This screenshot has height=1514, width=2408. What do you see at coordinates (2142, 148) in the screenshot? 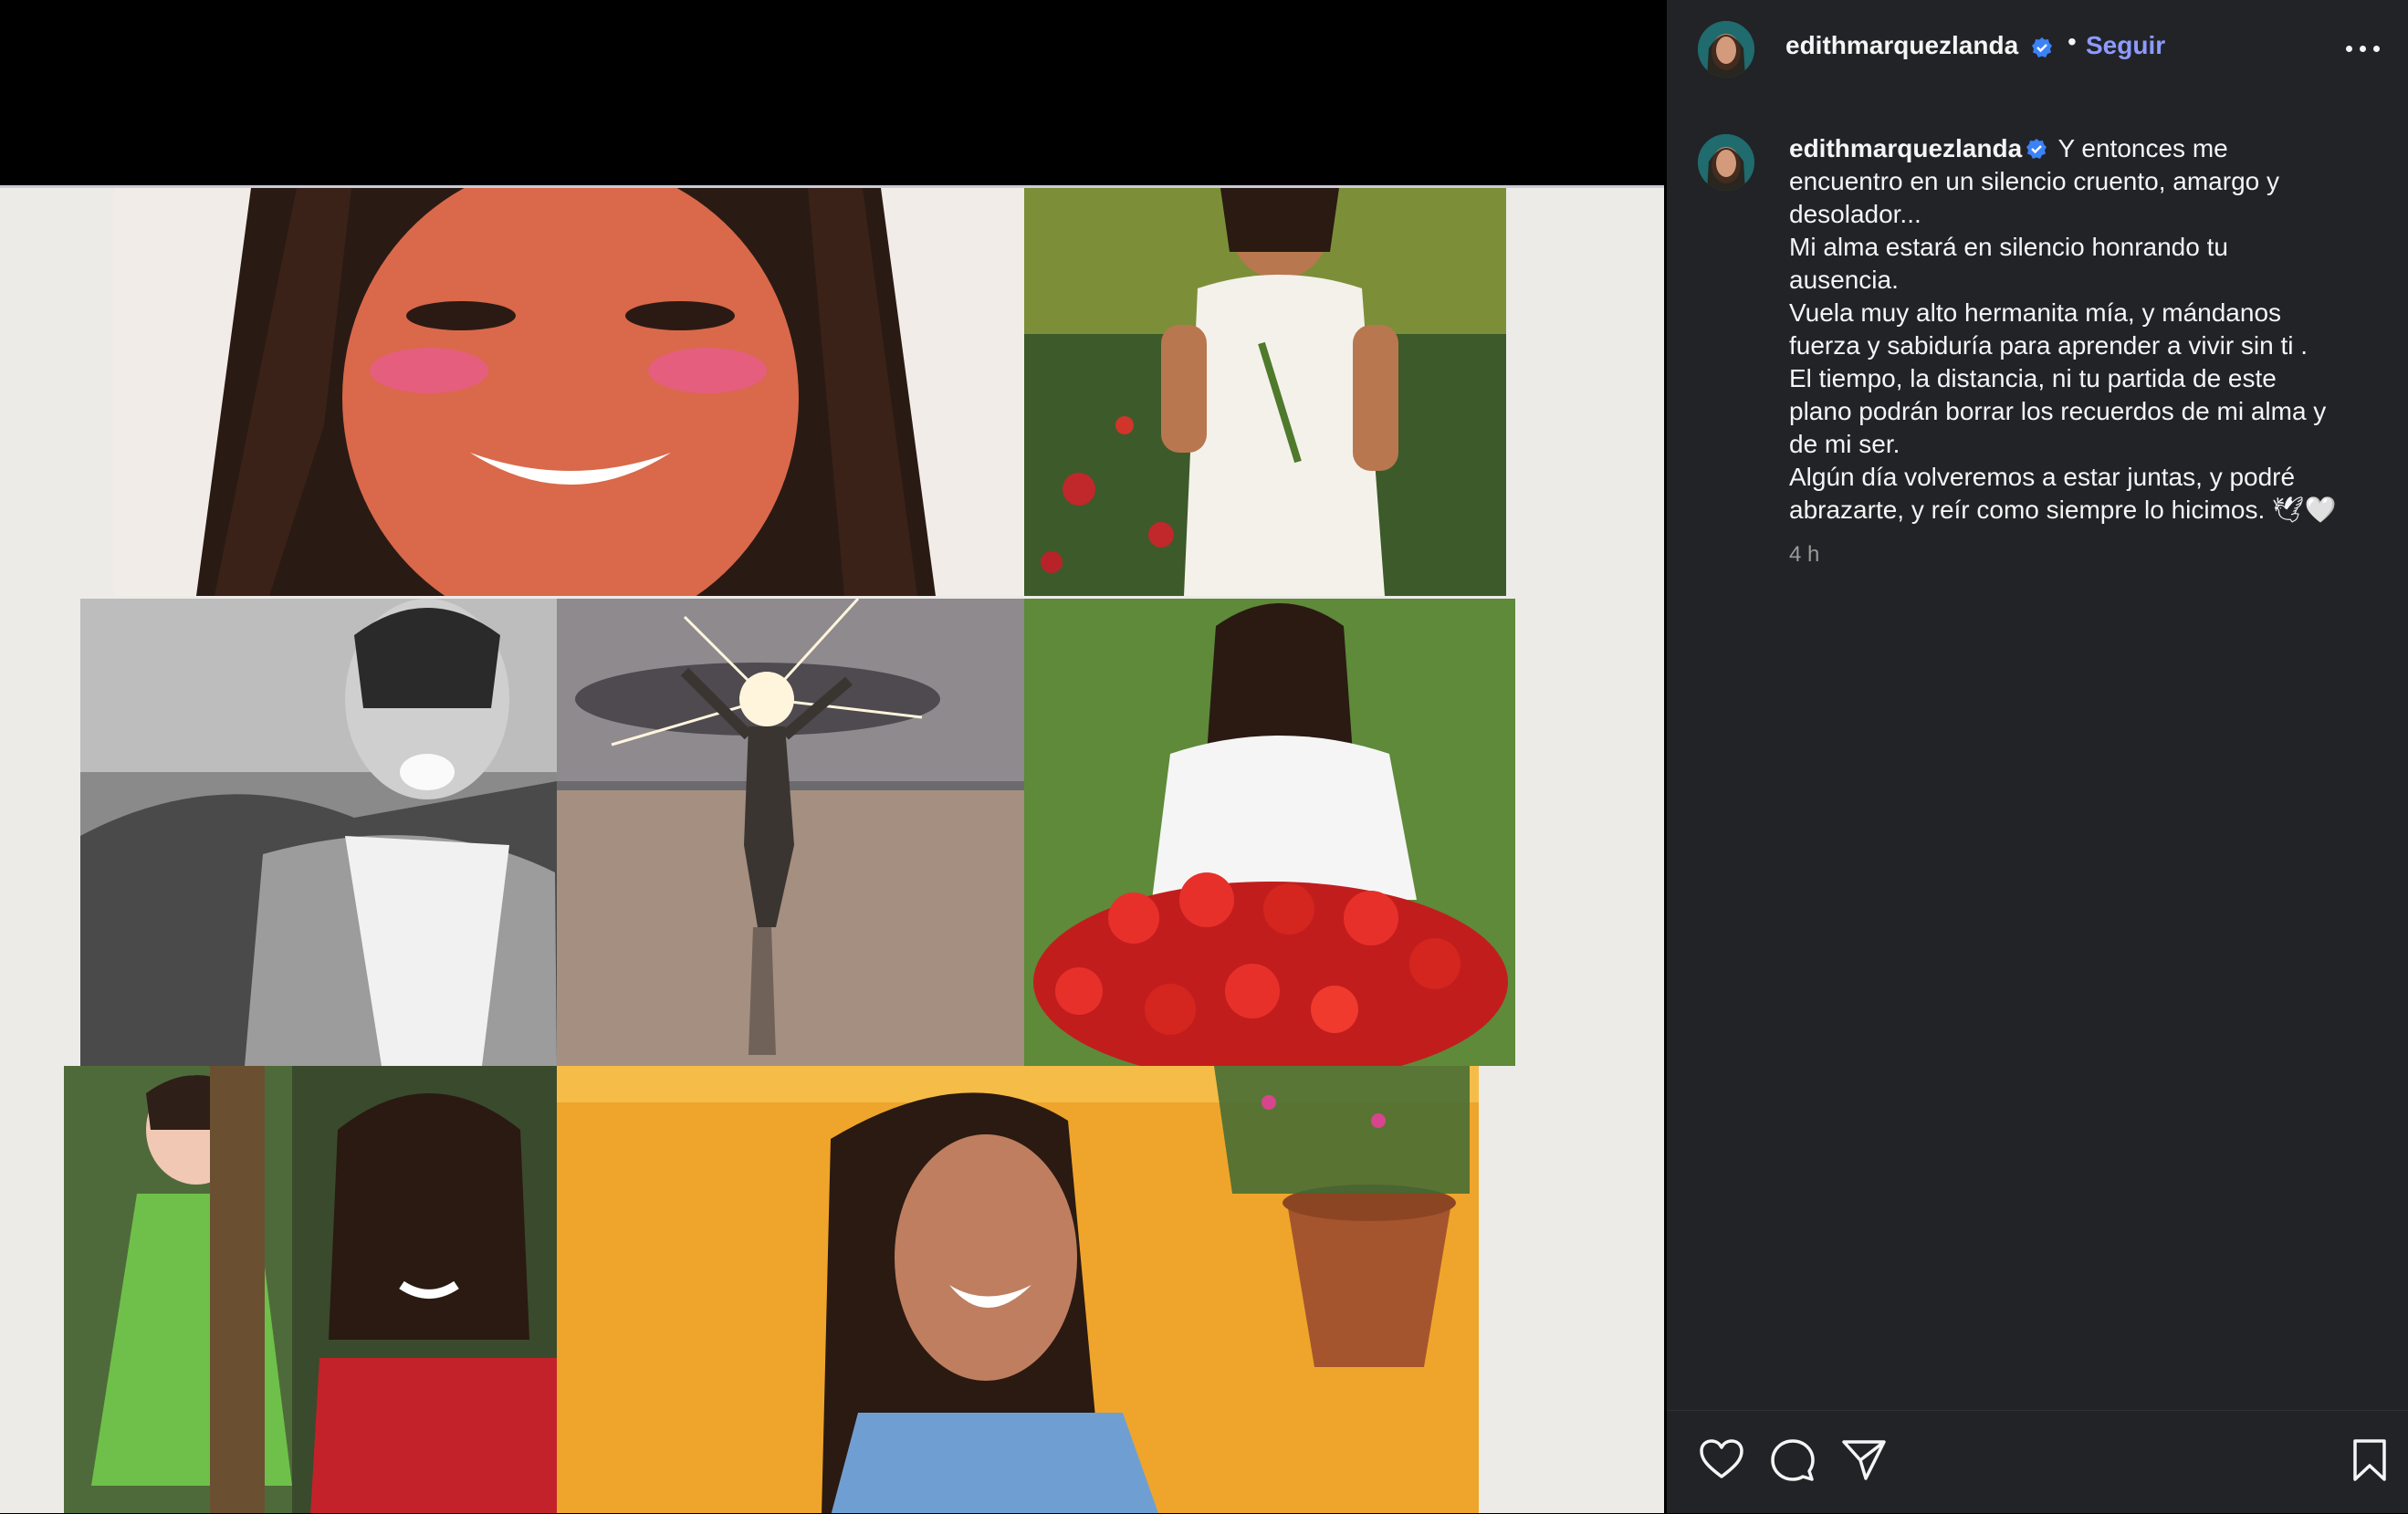
I see `caption-text: Y entonces me` at bounding box center [2142, 148].